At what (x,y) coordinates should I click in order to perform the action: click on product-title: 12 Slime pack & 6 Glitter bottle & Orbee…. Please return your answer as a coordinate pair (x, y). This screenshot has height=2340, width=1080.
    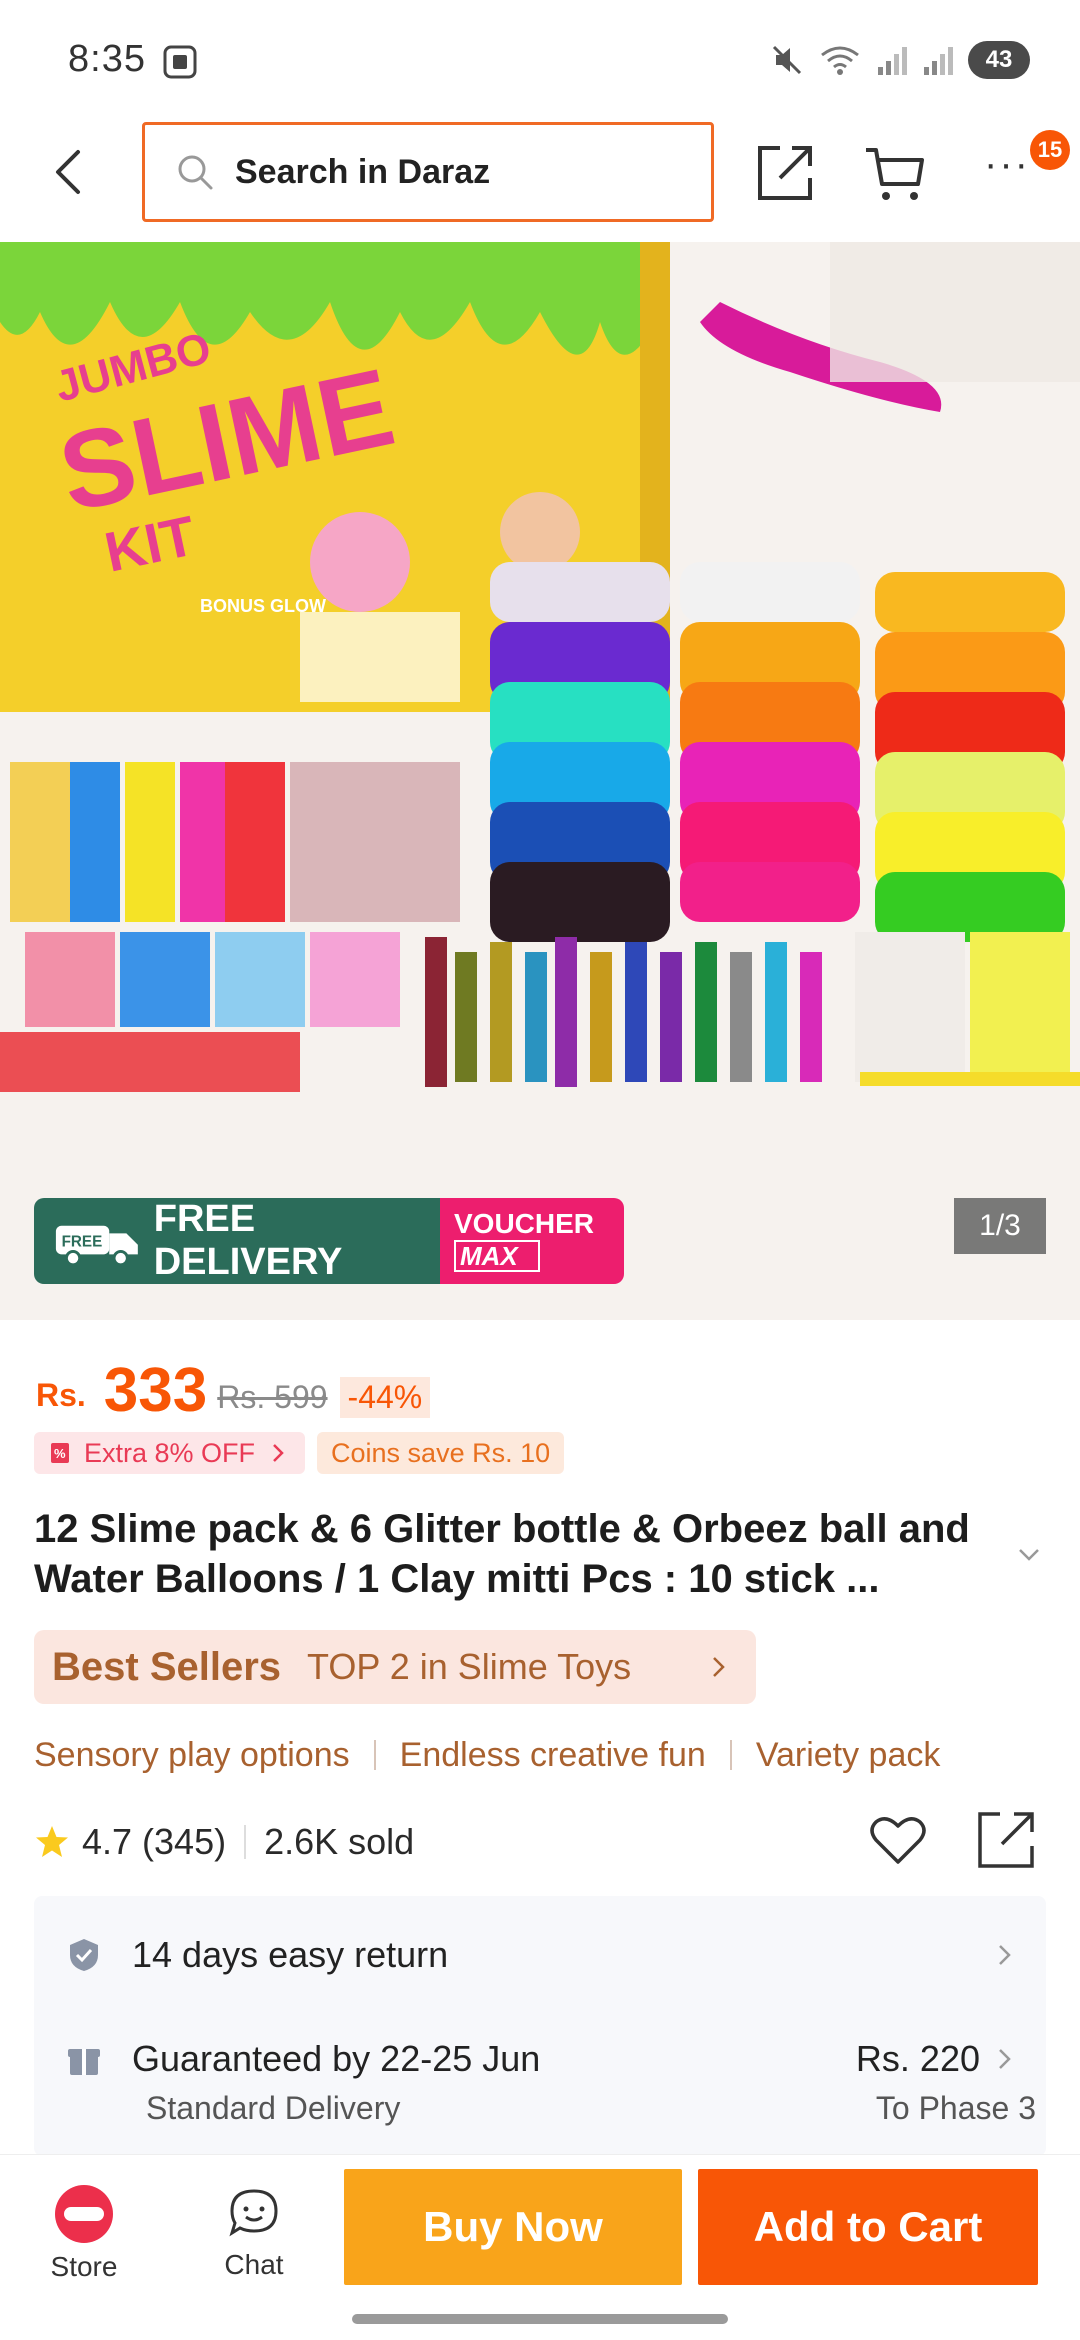
    Looking at the image, I should click on (502, 1554).